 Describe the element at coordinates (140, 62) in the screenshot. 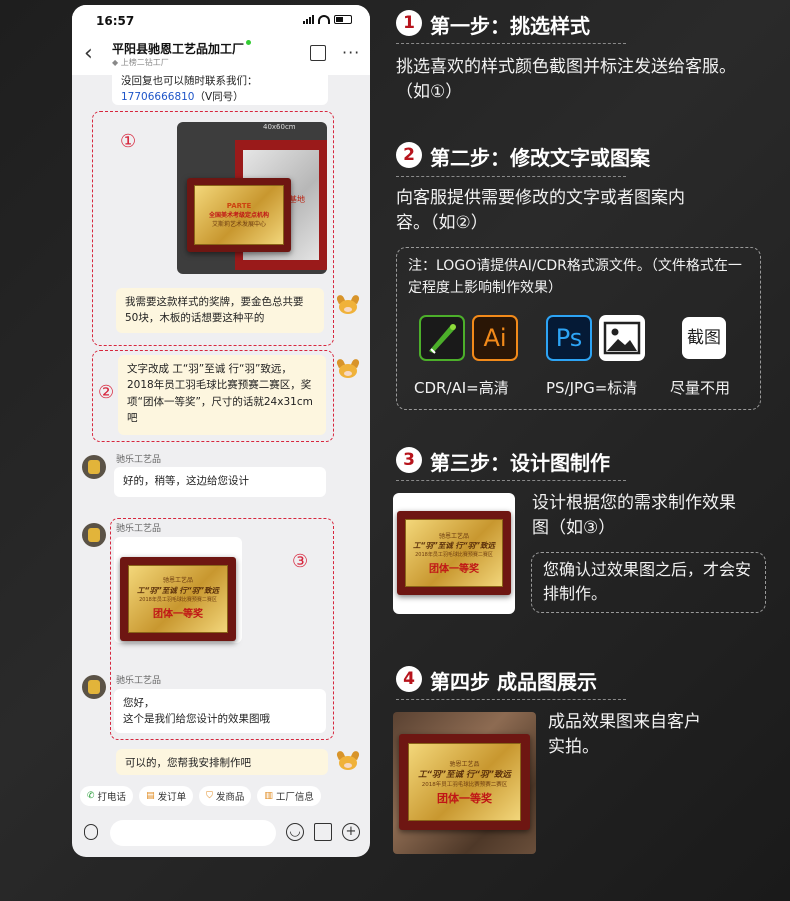

I see `shop-tag: ◆ 上榜二钻工厂` at that location.